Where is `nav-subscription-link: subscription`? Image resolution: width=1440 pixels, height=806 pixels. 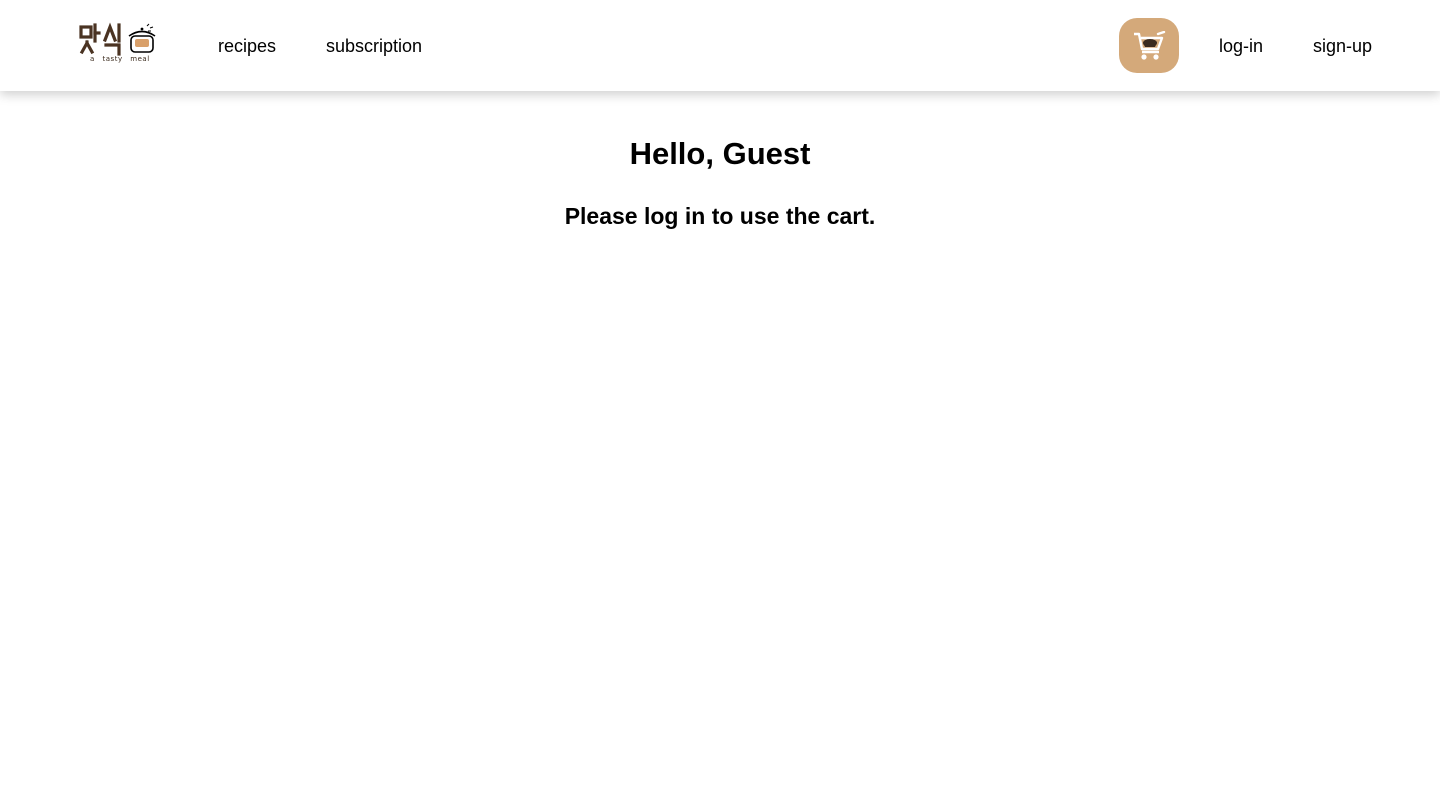 nav-subscription-link: subscription is located at coordinates (374, 46).